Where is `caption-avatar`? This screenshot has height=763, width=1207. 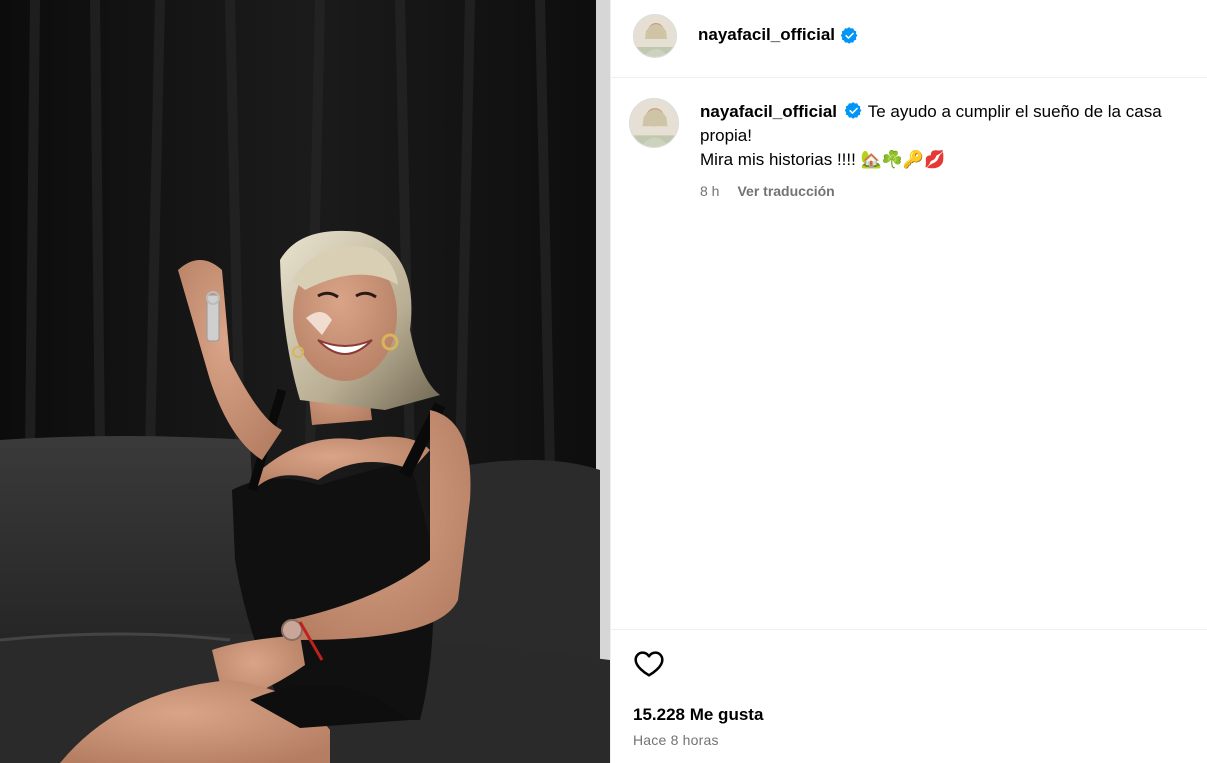
caption-avatar is located at coordinates (654, 123).